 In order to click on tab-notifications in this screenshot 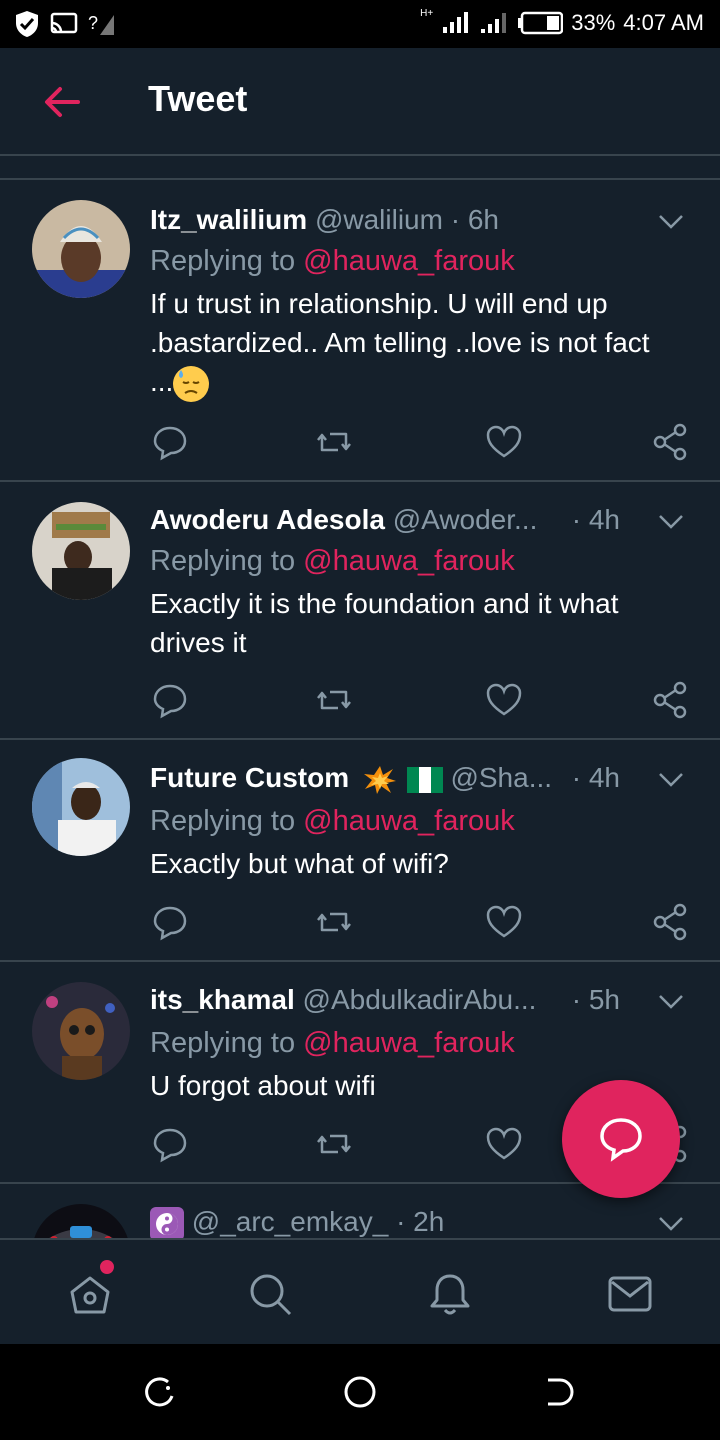, I will do `click(450, 1294)`.